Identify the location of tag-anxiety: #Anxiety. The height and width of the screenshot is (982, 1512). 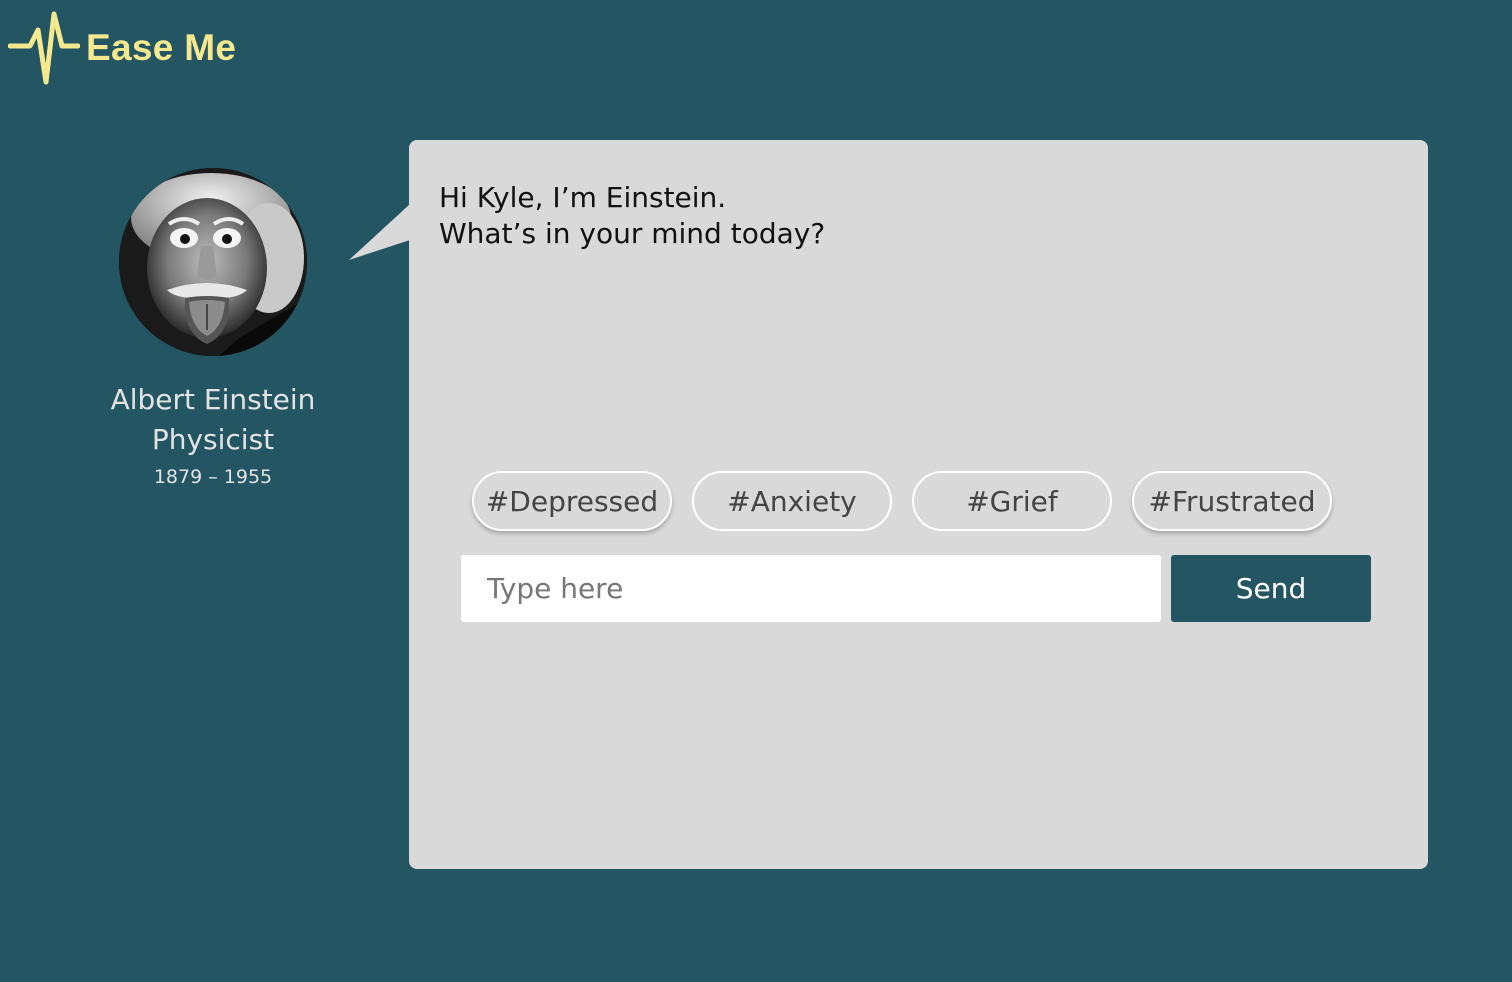
(792, 501).